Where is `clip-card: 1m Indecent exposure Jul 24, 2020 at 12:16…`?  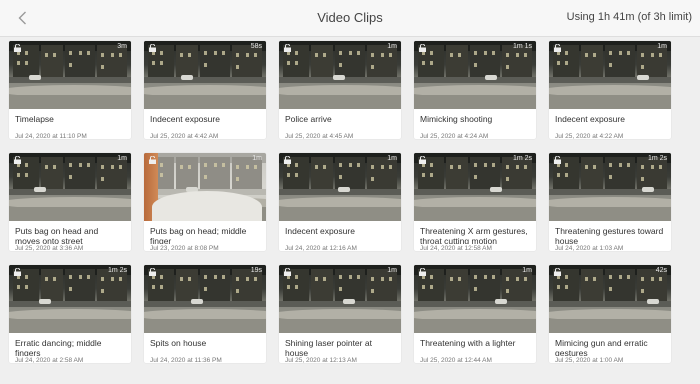
clip-card: 1m Indecent exposure Jul 24, 2020 at 12:16… is located at coordinates (340, 202).